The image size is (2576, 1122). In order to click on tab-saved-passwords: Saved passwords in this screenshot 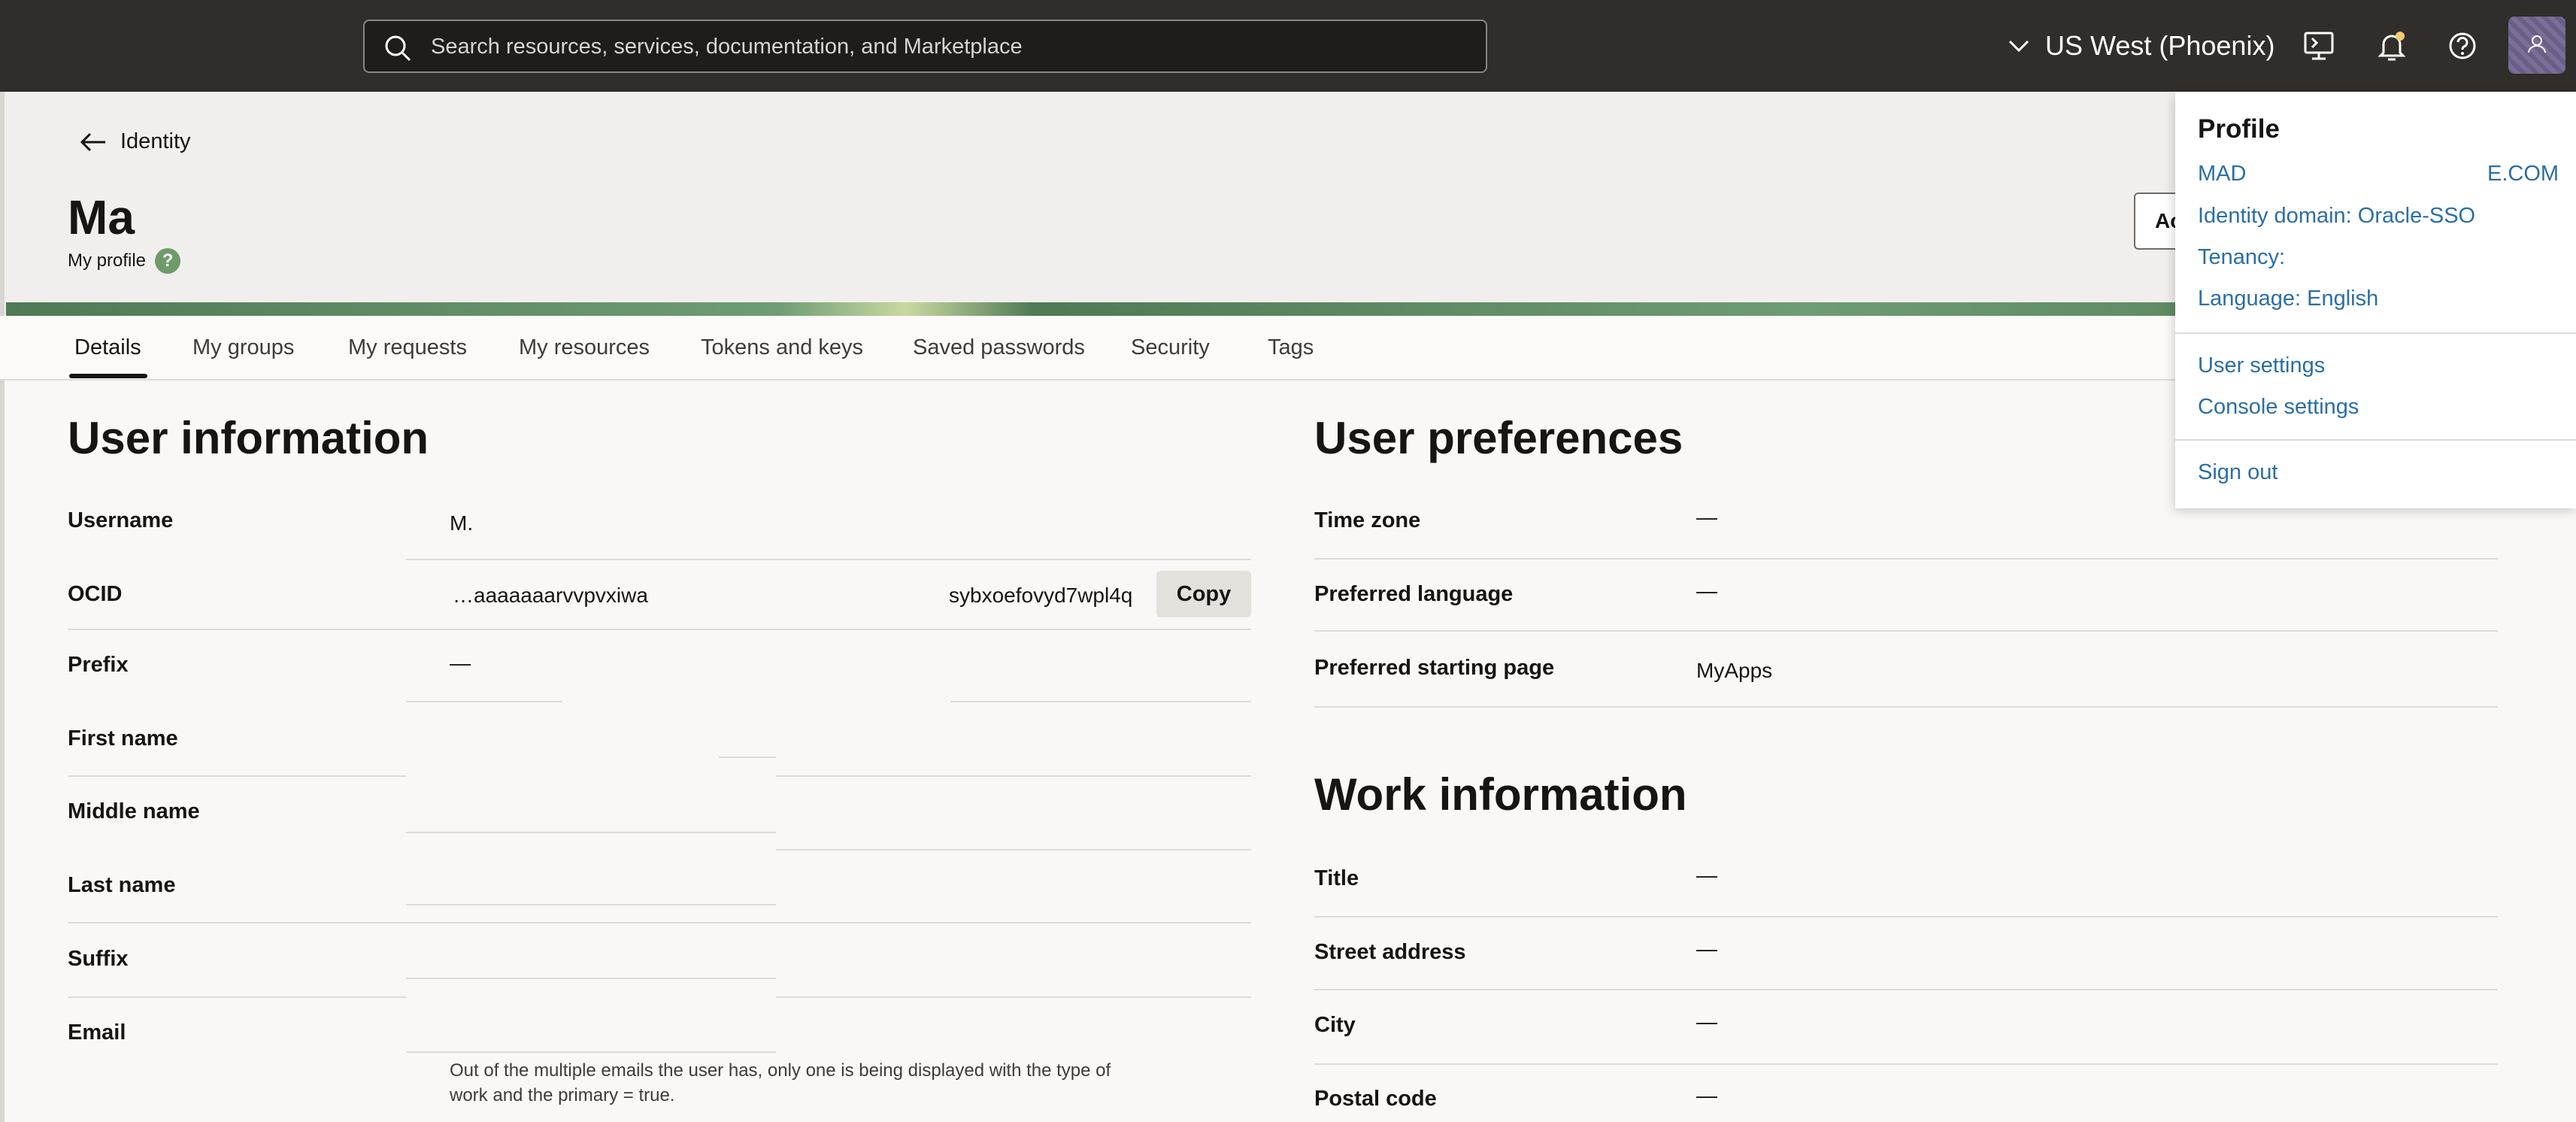, I will do `click(999, 347)`.